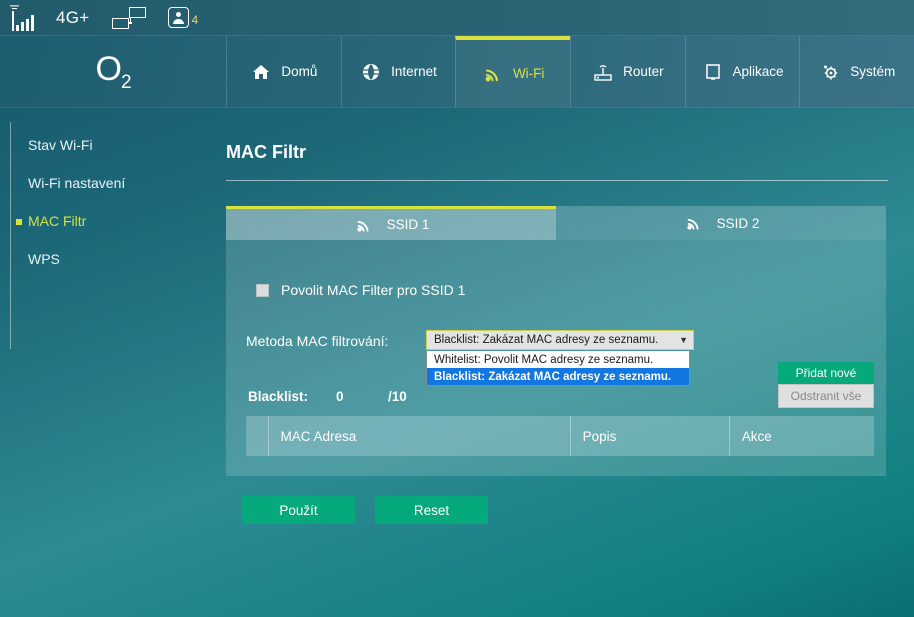  I want to click on nav-item-aplikace: Aplikace, so click(742, 71).